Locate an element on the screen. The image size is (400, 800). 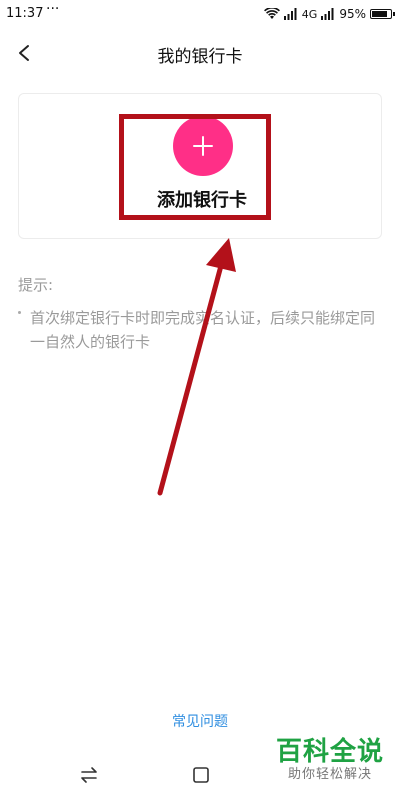
network-type: 4G is located at coordinates (309, 14).